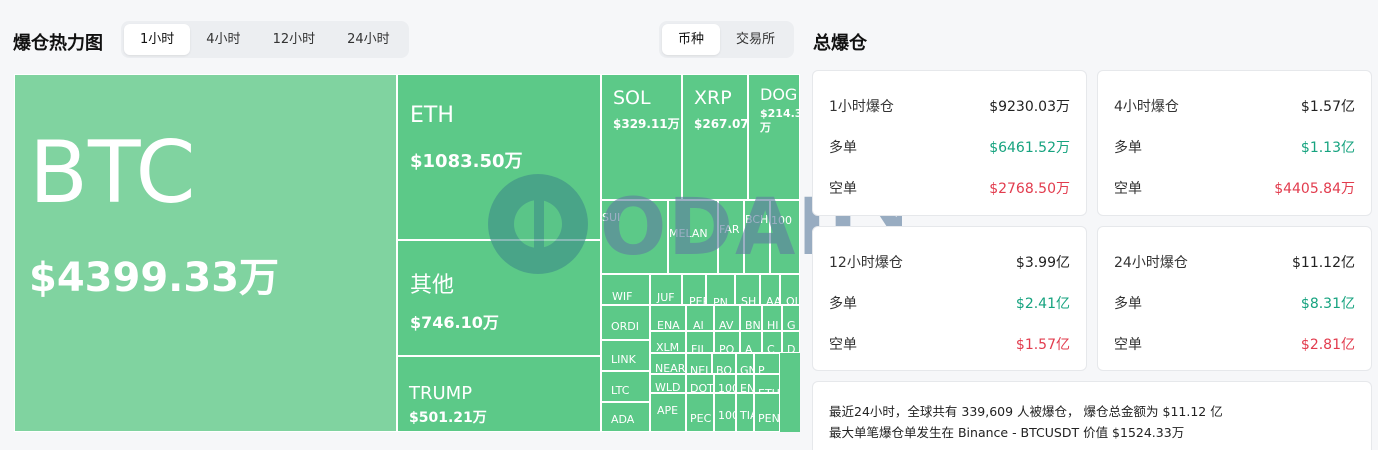 This screenshot has width=1378, height=450. What do you see at coordinates (779, 121) in the screenshot?
I see `tile-value: $214.38万` at bounding box center [779, 121].